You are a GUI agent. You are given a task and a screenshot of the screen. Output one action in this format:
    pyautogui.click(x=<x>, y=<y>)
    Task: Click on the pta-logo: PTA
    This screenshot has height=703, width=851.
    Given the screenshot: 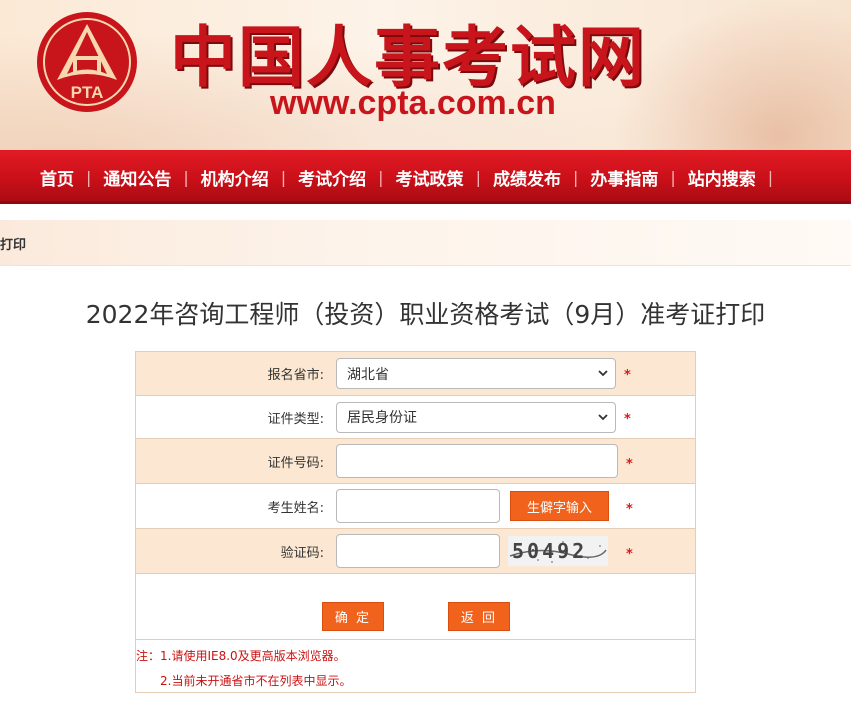 What is the action you would take?
    pyautogui.click(x=87, y=62)
    